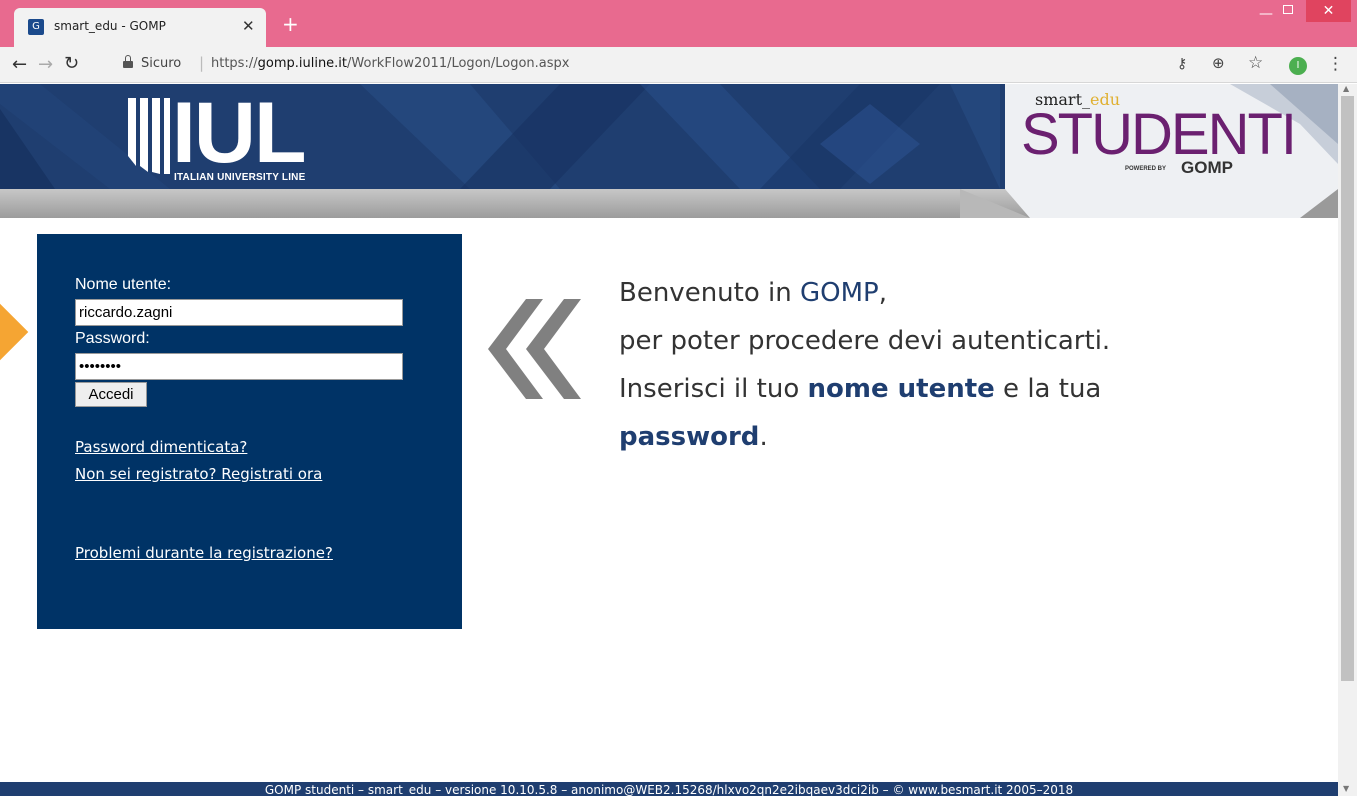 The image size is (1357, 796). Describe the element at coordinates (14, 332) in the screenshot. I see `orange-marker-shape` at that location.